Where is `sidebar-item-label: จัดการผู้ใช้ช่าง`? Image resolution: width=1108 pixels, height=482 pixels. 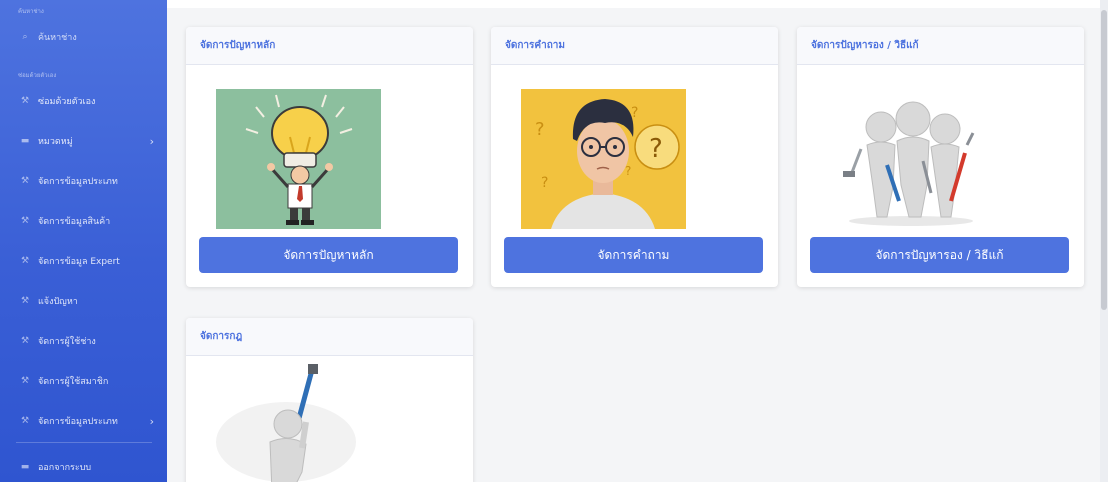
sidebar-item-label: จัดการผู้ใช้ช่าง is located at coordinates (67, 342).